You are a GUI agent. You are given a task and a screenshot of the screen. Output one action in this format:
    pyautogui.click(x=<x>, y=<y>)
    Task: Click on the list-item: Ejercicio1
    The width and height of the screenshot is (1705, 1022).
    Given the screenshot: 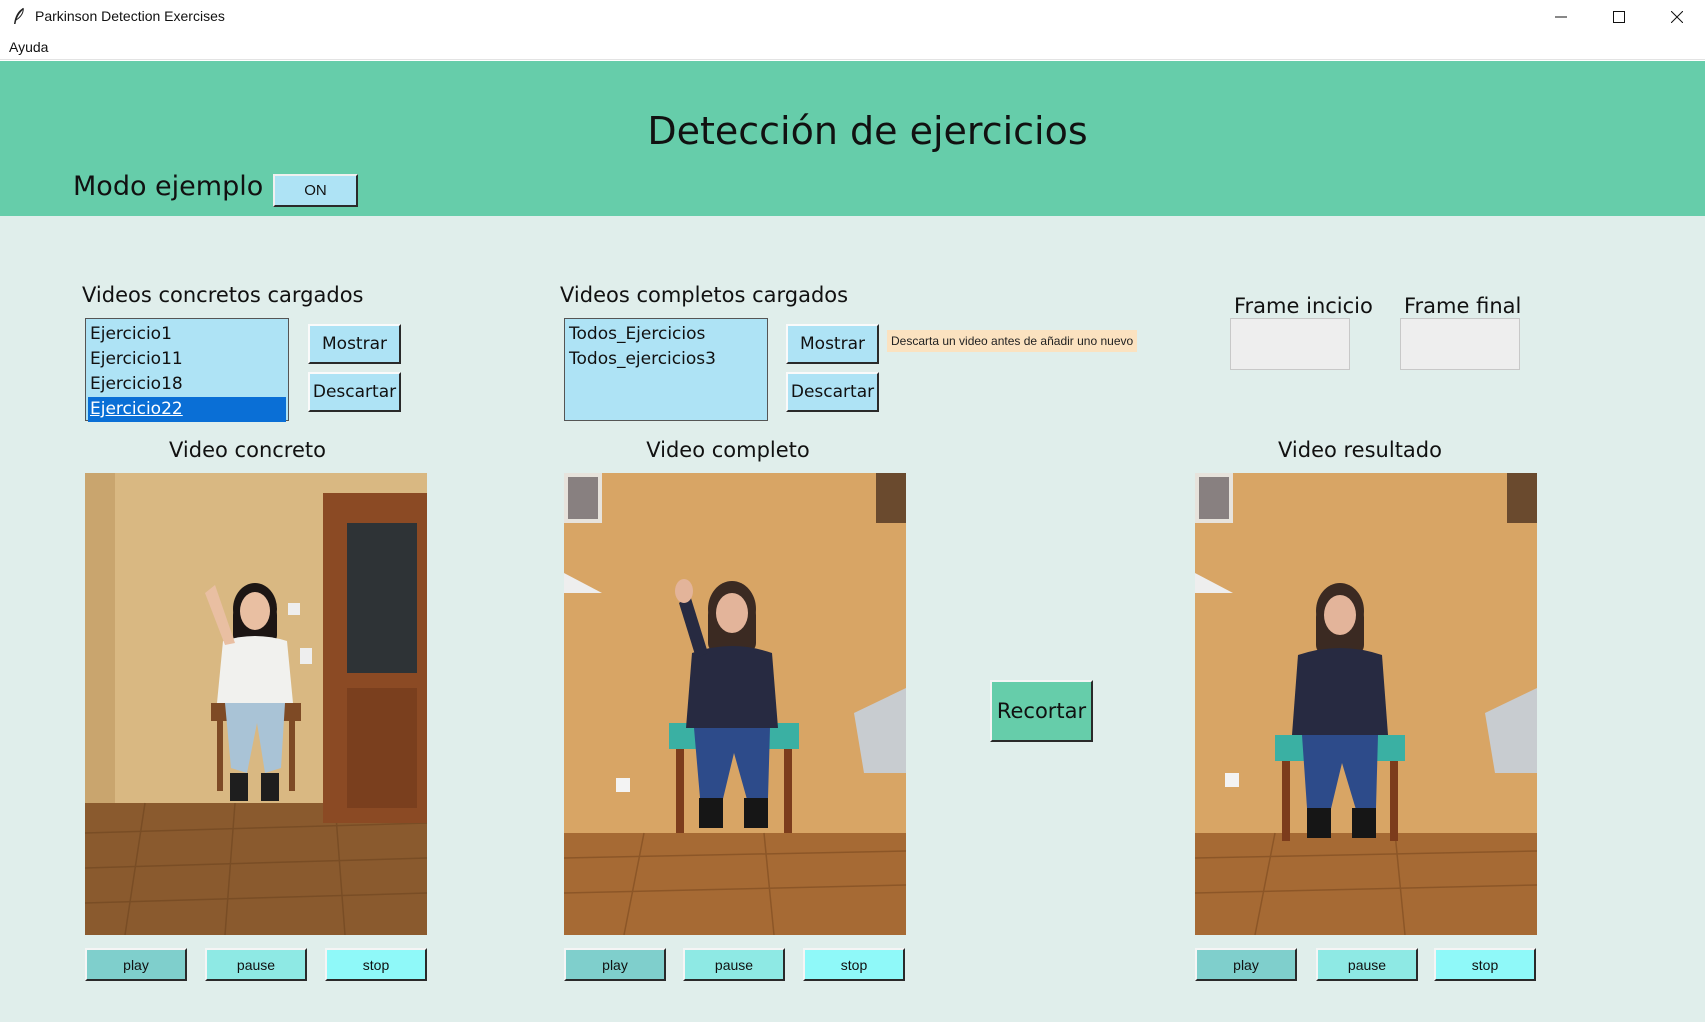 What is the action you would take?
    pyautogui.click(x=187, y=334)
    